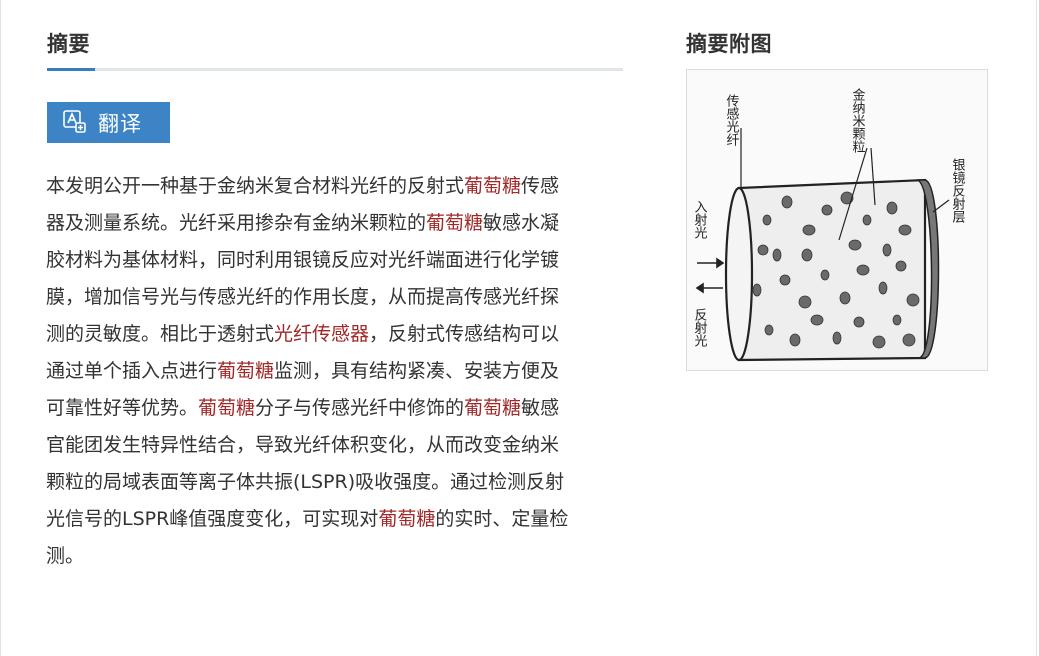 The image size is (1039, 656). What do you see at coordinates (120, 123) in the screenshot?
I see `translate-label: 翻译` at bounding box center [120, 123].